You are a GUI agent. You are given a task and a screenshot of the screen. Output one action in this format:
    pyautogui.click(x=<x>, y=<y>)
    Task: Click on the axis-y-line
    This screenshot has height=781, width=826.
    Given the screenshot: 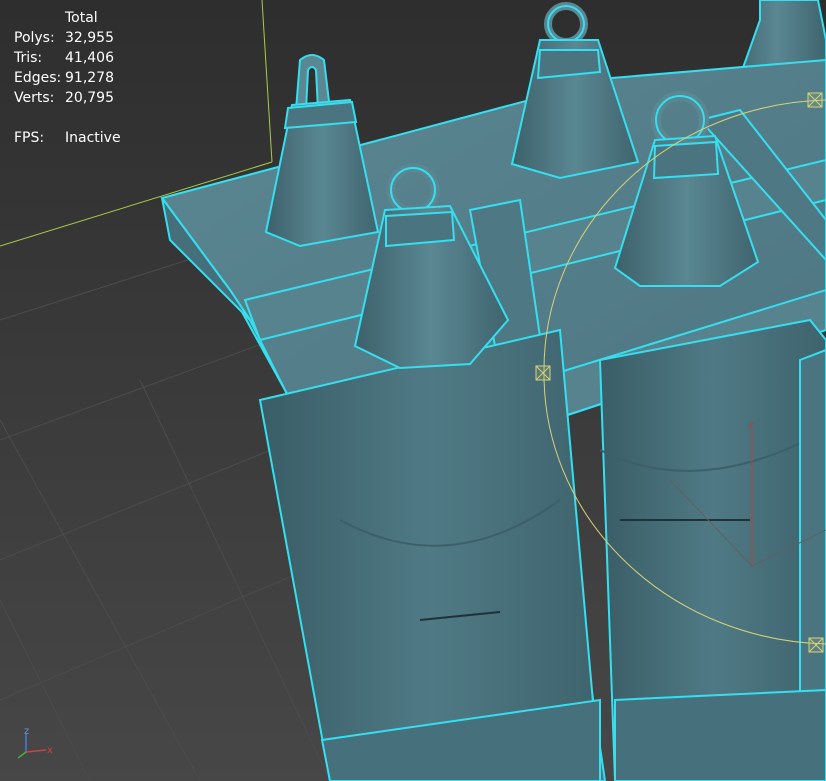 What is the action you would take?
    pyautogui.click(x=22, y=755)
    